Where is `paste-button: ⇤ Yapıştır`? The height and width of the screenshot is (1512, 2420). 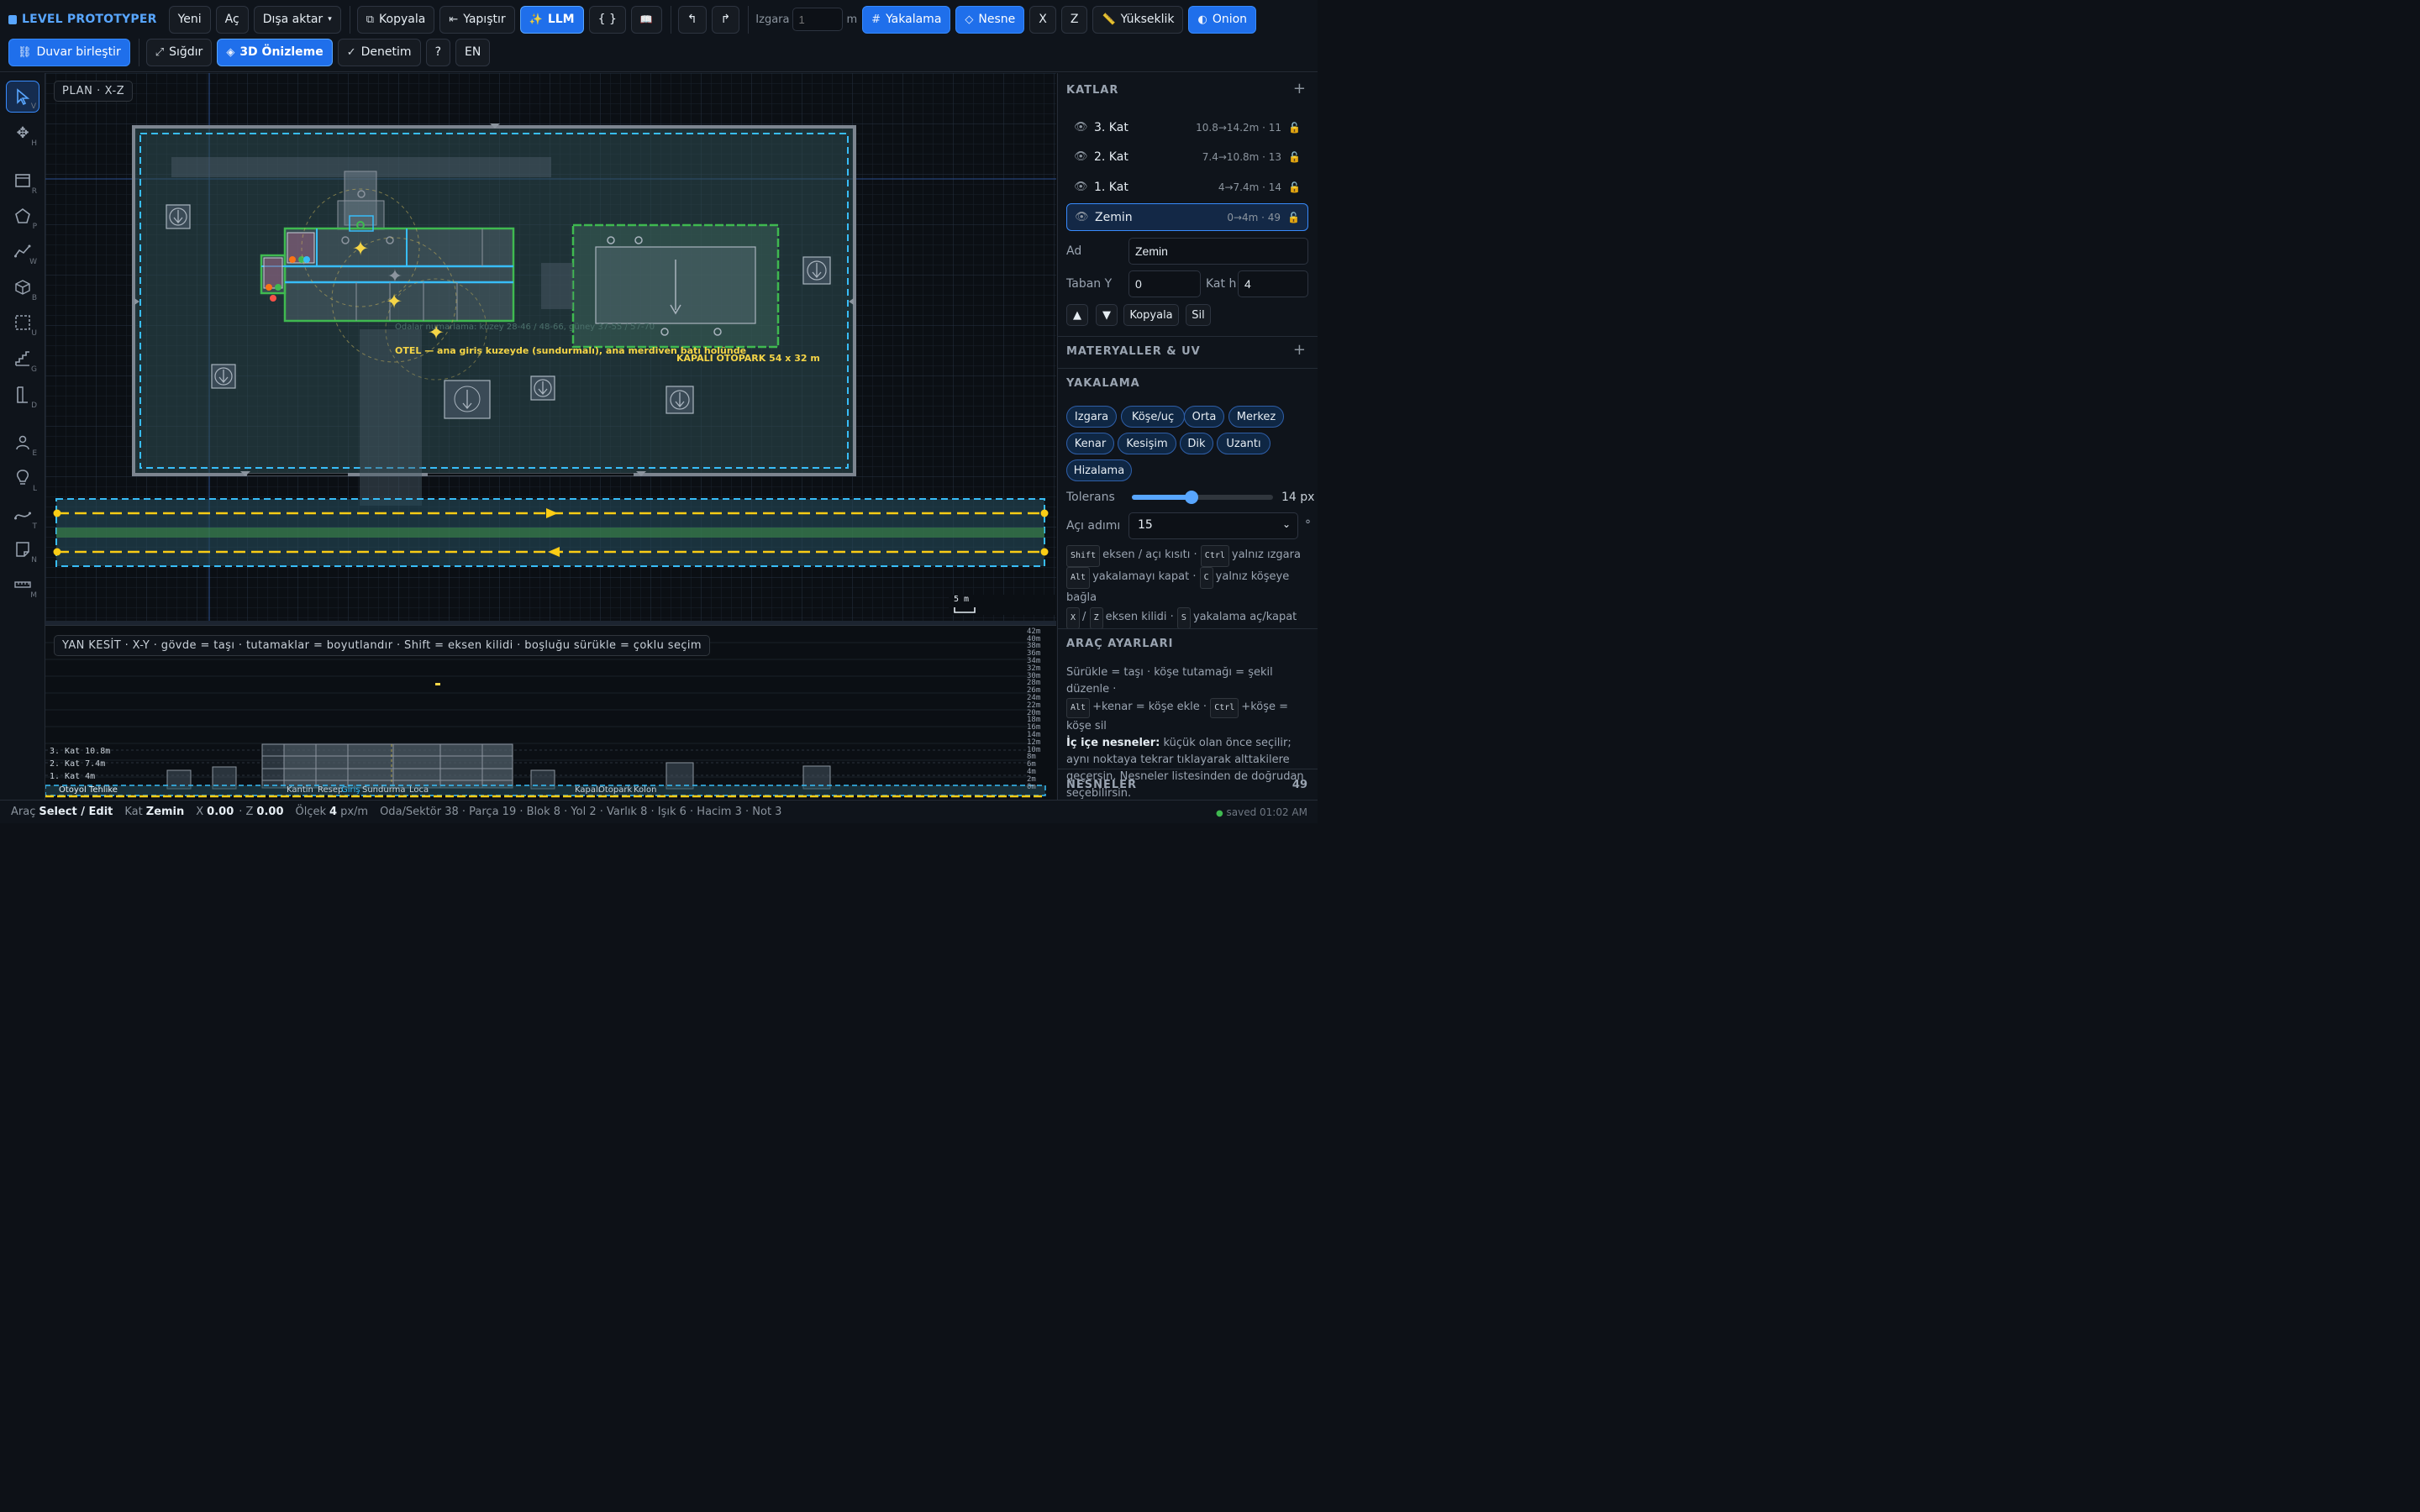 paste-button: ⇤ Yapıştır is located at coordinates (477, 19).